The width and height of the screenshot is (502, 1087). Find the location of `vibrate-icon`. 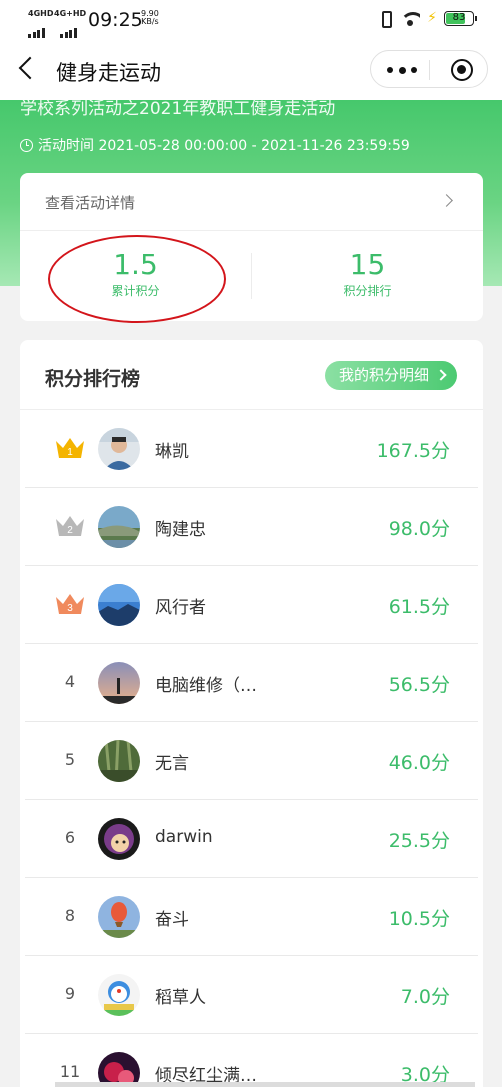

vibrate-icon is located at coordinates (385, 19).